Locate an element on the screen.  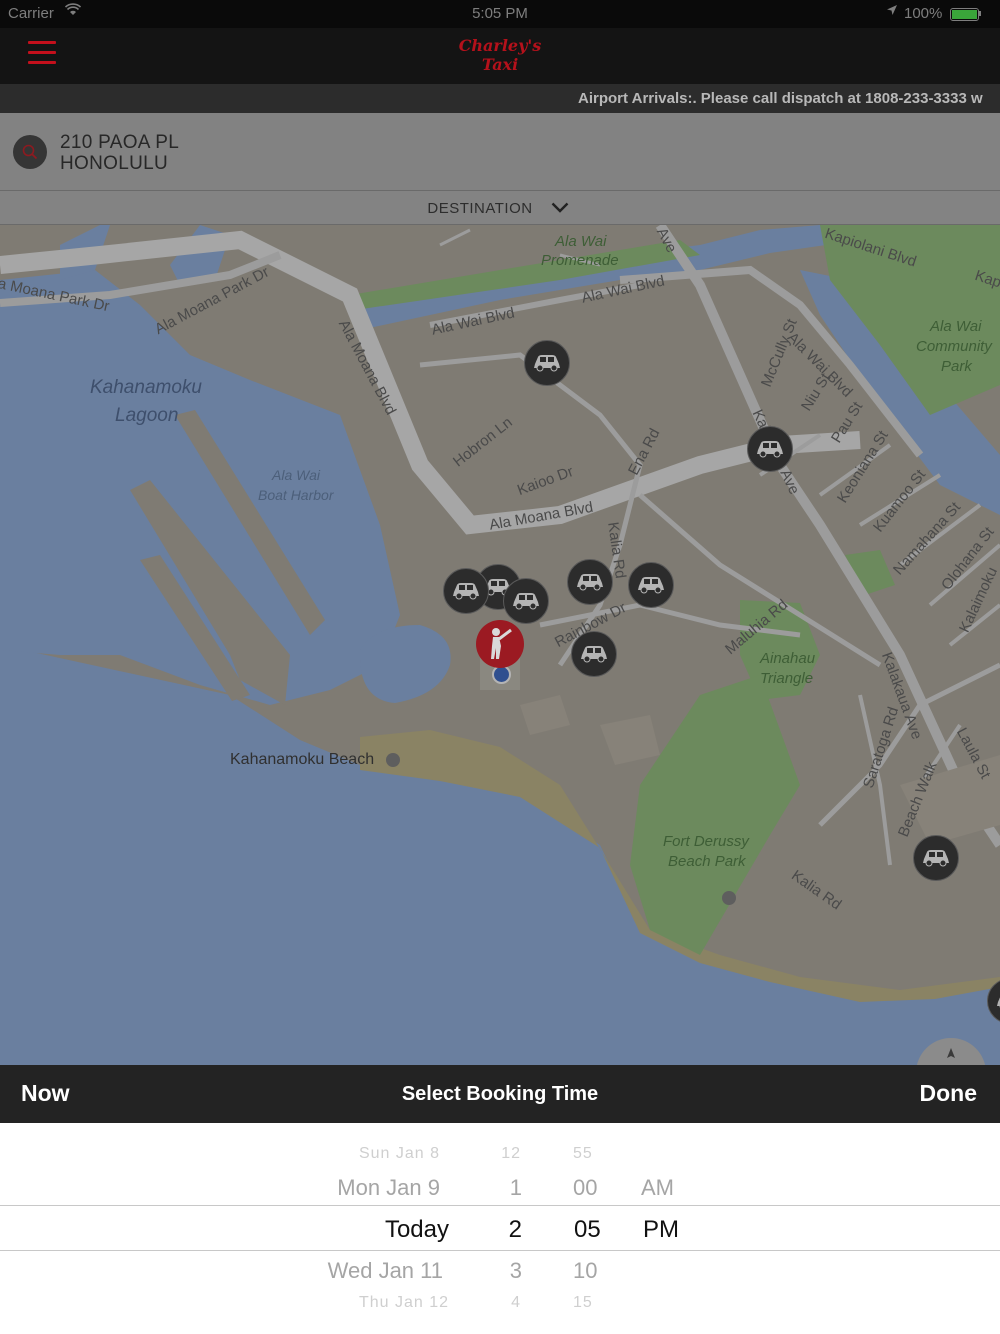
destination-label: DESTINATION is located at coordinates (480, 208).